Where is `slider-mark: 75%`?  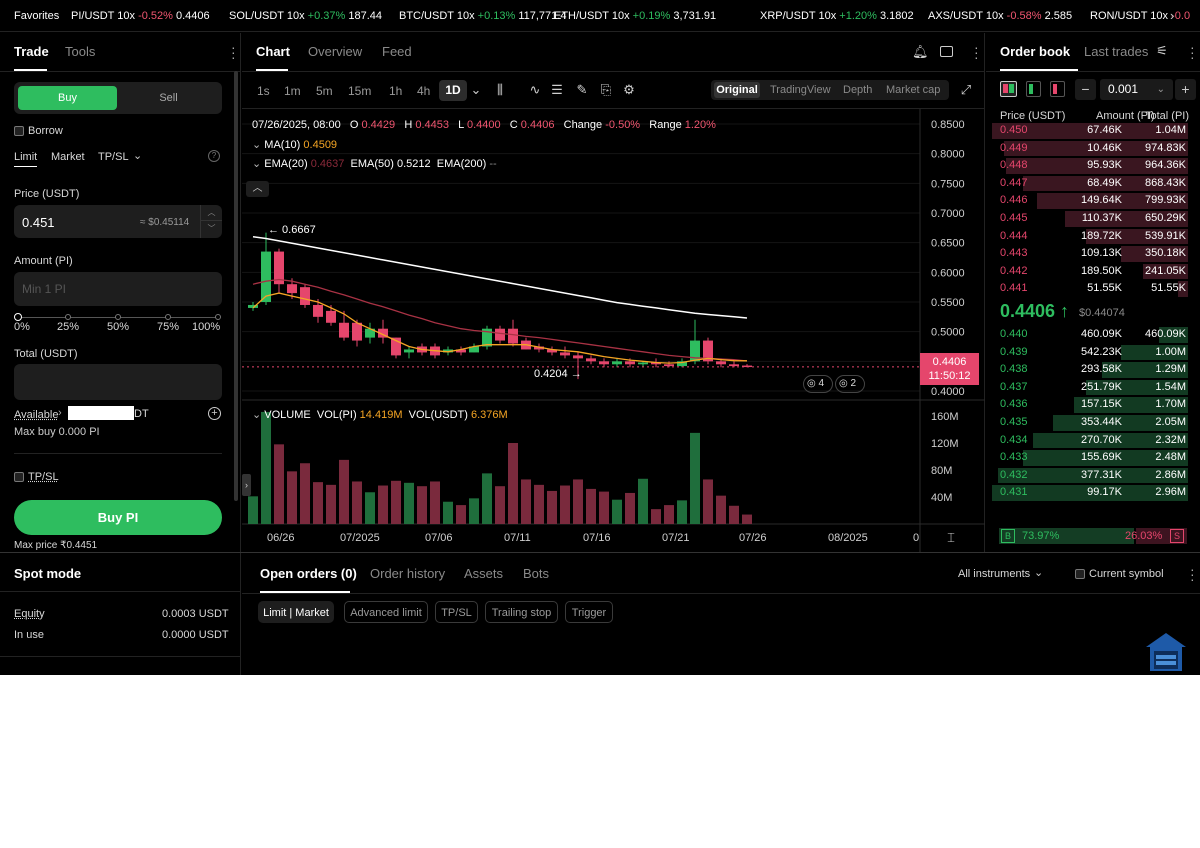 slider-mark: 75% is located at coordinates (168, 327).